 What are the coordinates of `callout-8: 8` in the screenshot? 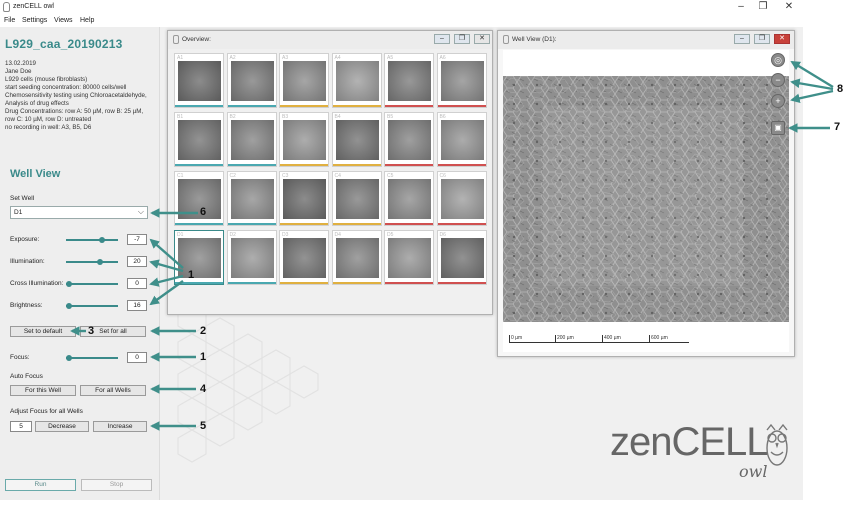 It's located at (840, 89).